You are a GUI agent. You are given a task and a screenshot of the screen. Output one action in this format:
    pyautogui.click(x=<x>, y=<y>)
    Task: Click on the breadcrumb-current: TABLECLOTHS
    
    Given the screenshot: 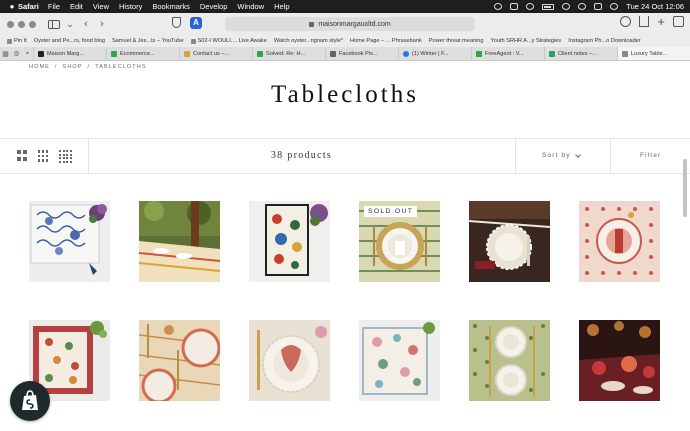 What is the action you would take?
    pyautogui.click(x=121, y=67)
    